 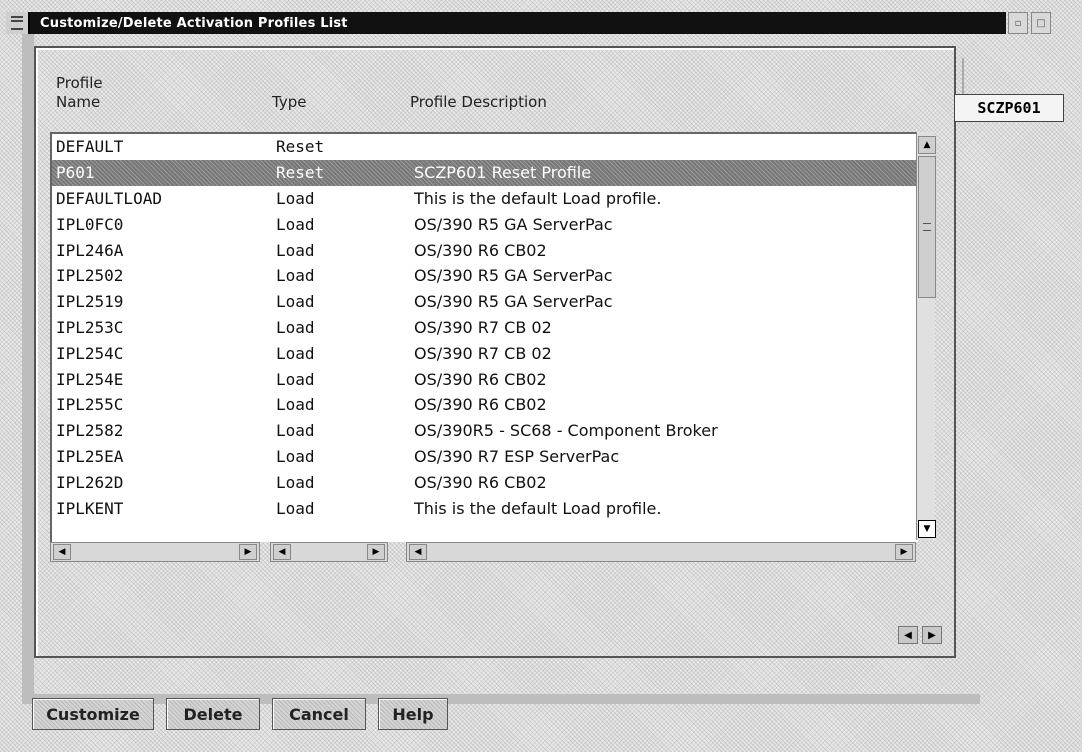 I want to click on list-item: IPL246A Load OS/390 R6 CB02, so click(x=485, y=250).